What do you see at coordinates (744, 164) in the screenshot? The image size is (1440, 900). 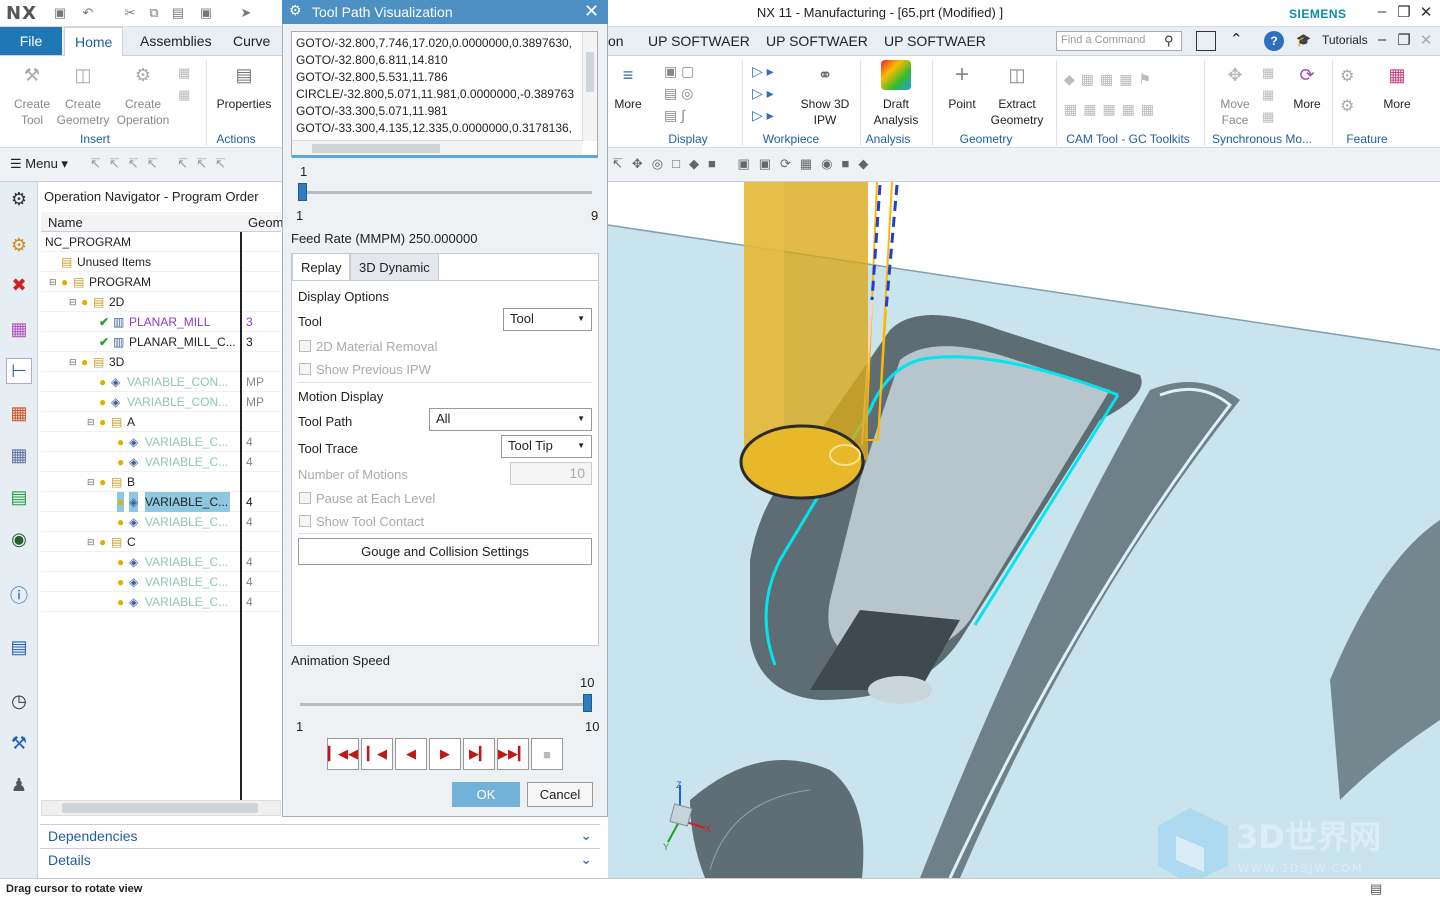 I see `view-toolbar-icons: ↸✥◎□◆■ ▣▣⟳▦◉■◆` at bounding box center [744, 164].